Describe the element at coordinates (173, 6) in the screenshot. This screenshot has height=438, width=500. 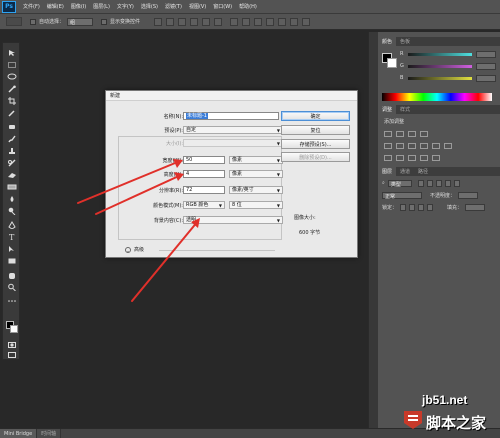
I see `menu-filter: 滤镜(T)` at that location.